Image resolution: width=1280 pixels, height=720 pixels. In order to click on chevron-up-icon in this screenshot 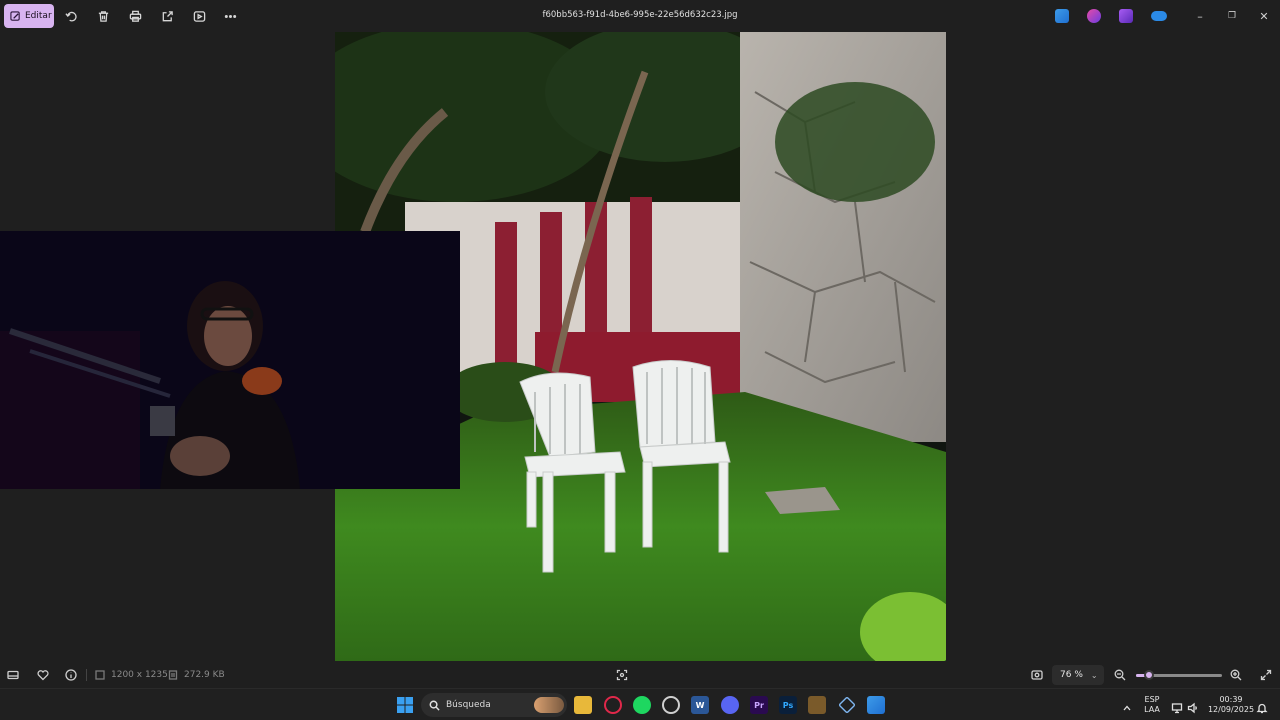, I will do `click(1127, 708)`.